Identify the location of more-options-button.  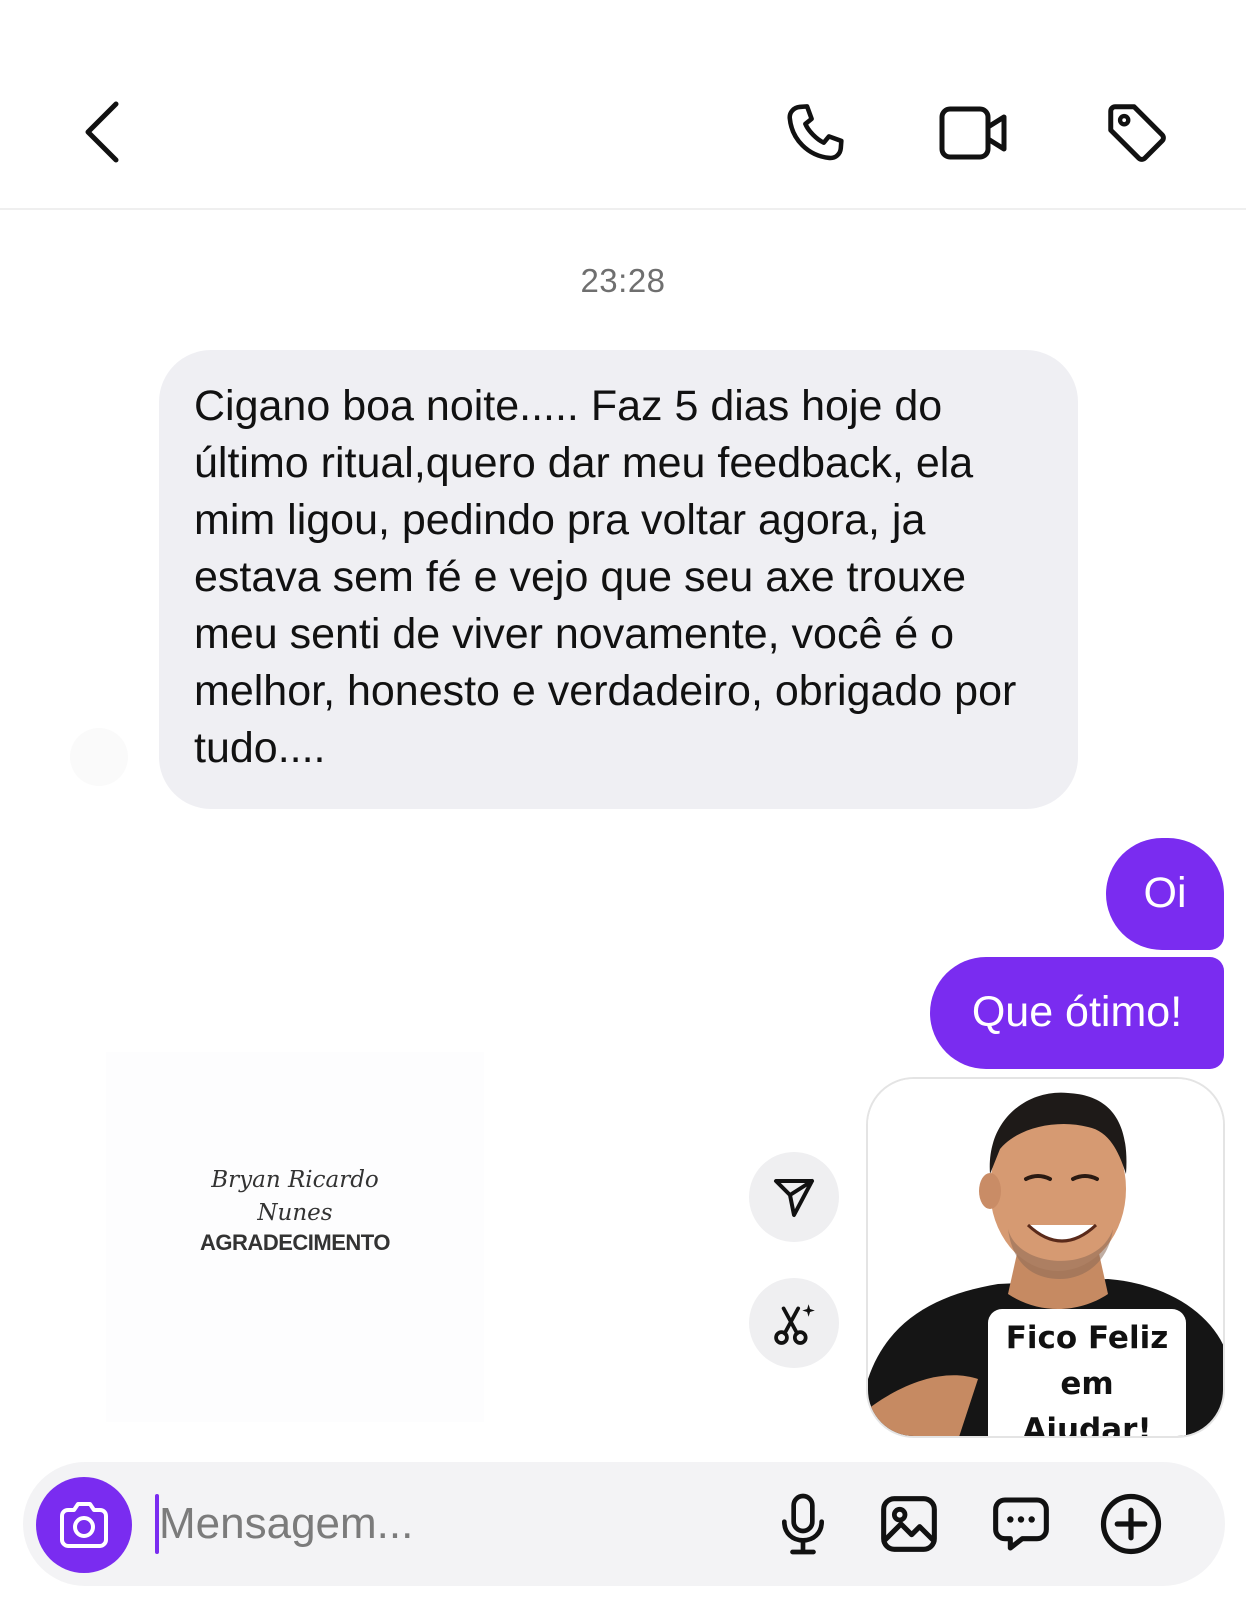
(1131, 1524).